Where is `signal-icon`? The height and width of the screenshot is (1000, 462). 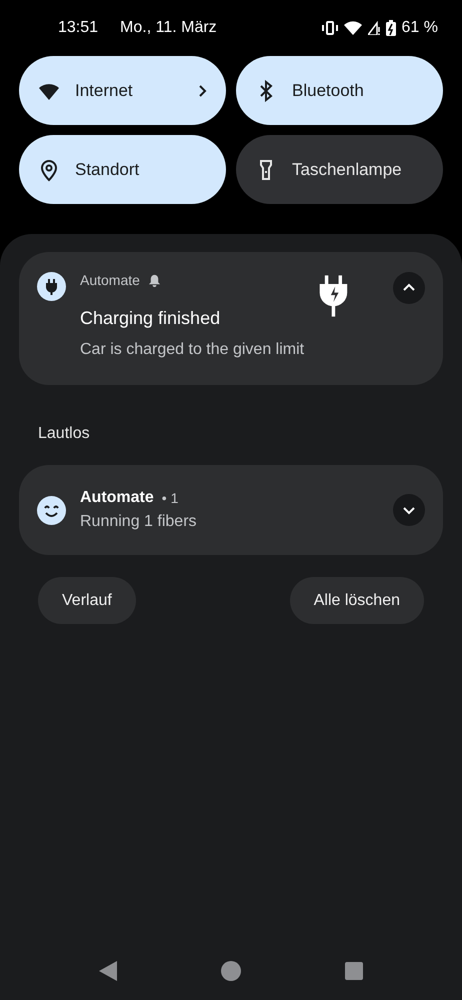 signal-icon is located at coordinates (374, 28).